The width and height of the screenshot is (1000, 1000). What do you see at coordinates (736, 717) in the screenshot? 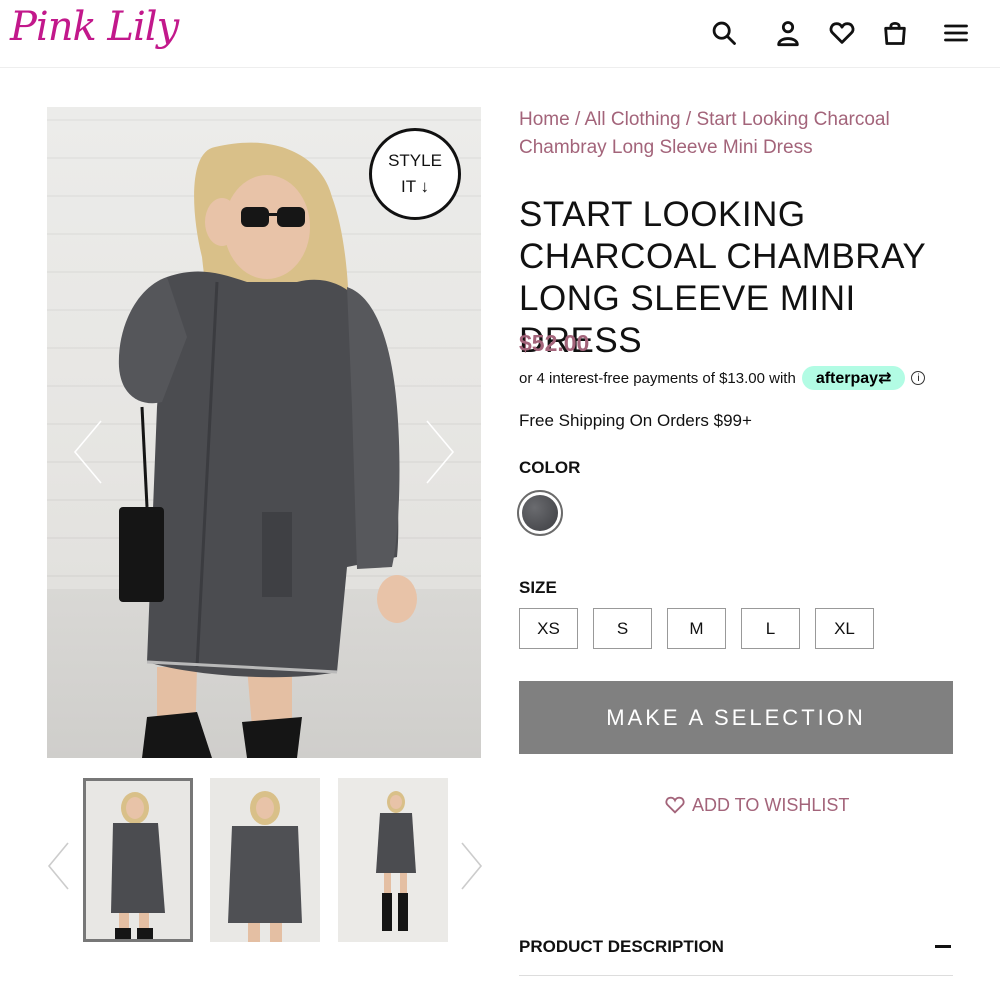
I see `make-a-selection-button: MAKE A SELECTION` at bounding box center [736, 717].